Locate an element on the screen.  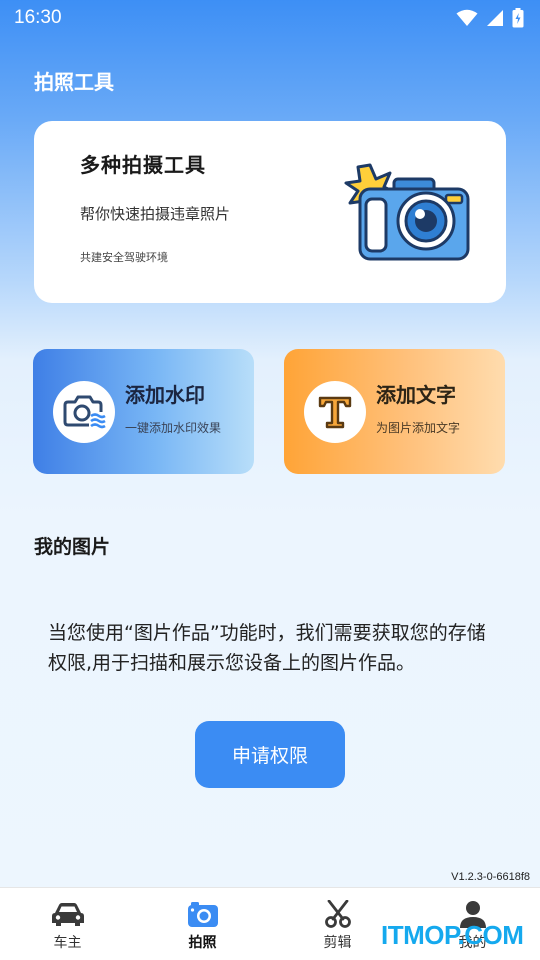
request-permission-button: 申请权限 is located at coordinates (270, 754).